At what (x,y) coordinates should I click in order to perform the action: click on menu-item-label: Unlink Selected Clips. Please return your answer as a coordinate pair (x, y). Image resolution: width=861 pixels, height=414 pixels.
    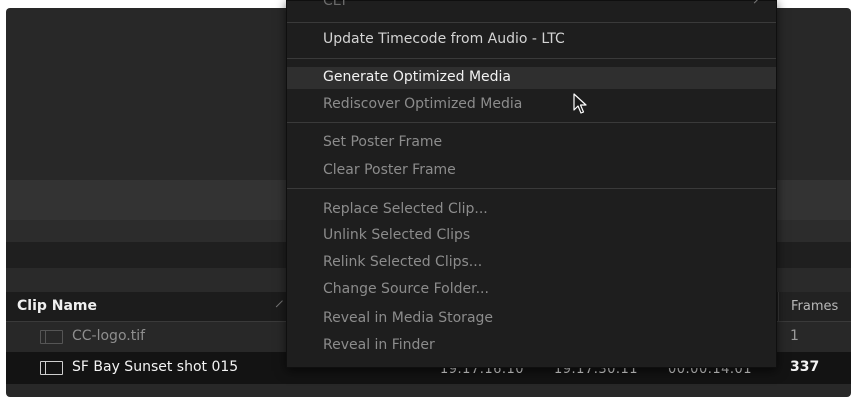
    Looking at the image, I should click on (397, 235).